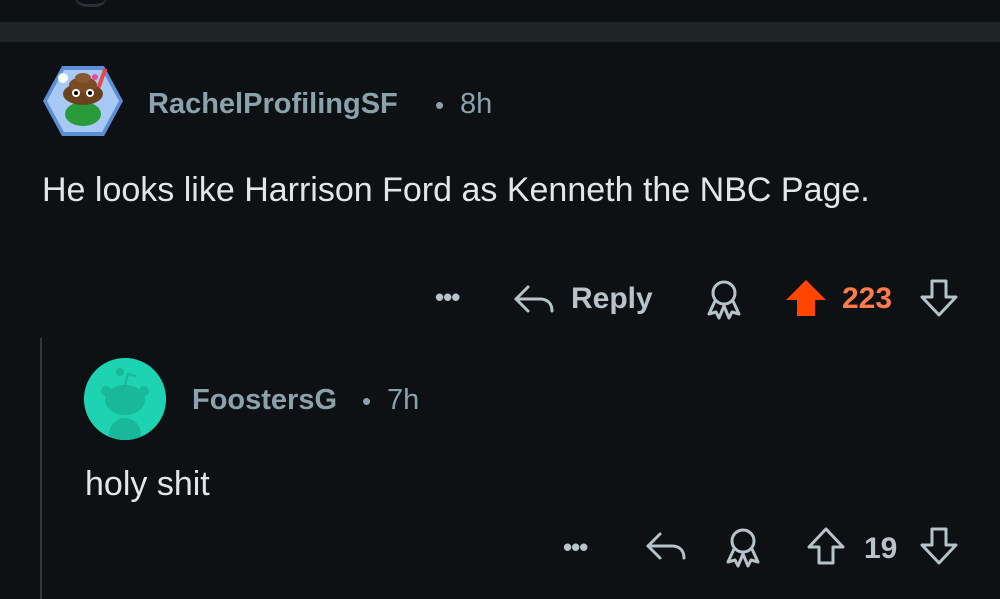 The height and width of the screenshot is (599, 1000). I want to click on upvote-filled-icon, so click(806, 298).